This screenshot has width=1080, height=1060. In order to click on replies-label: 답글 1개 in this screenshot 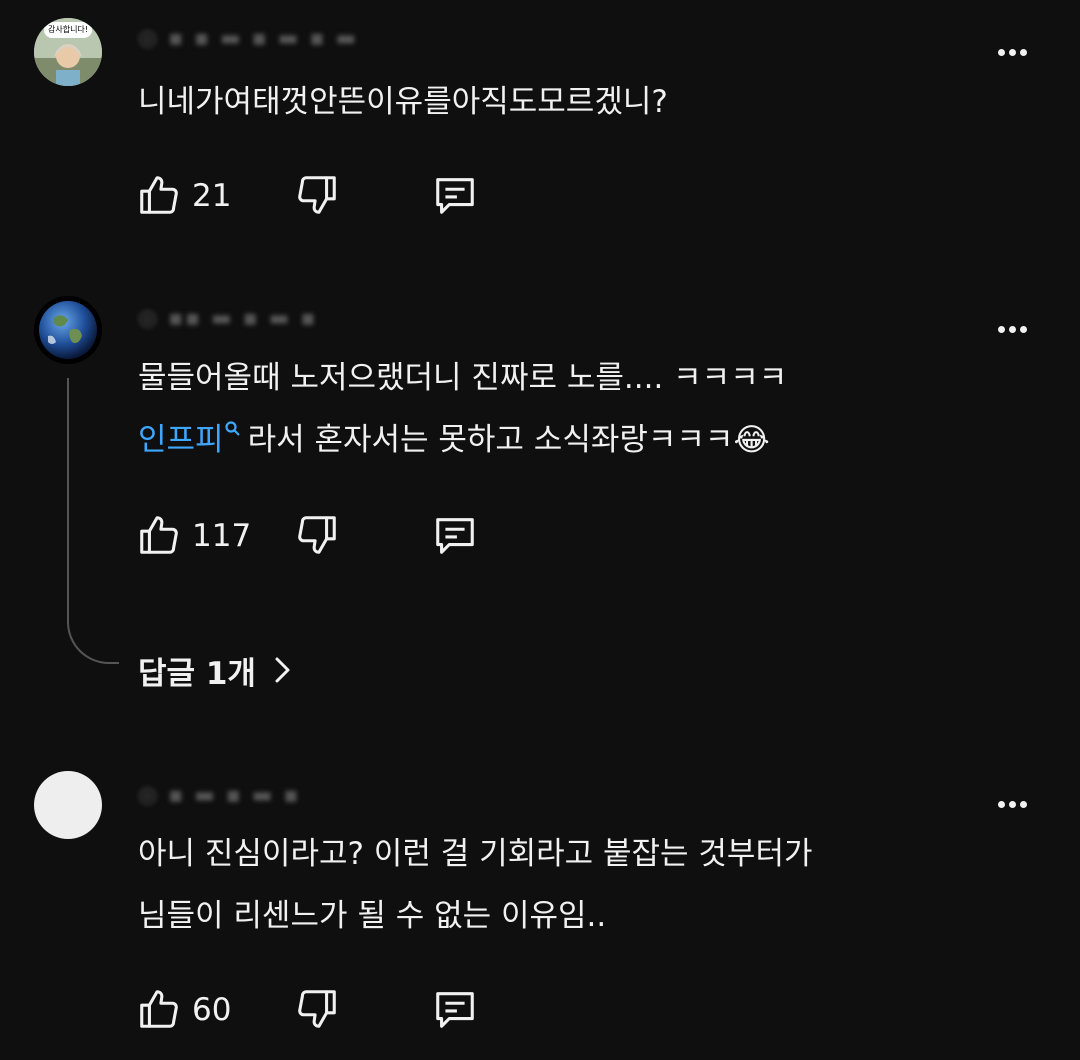, I will do `click(197, 673)`.